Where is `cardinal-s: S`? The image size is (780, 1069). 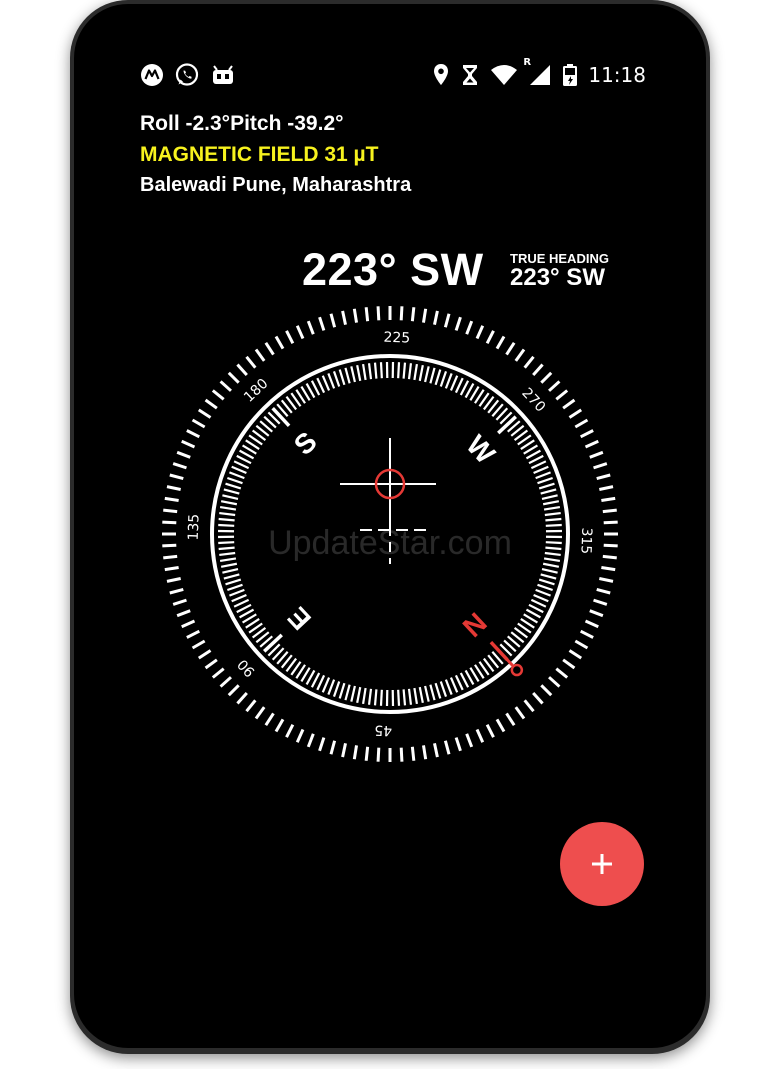
cardinal-s: S is located at coordinates (305, 443).